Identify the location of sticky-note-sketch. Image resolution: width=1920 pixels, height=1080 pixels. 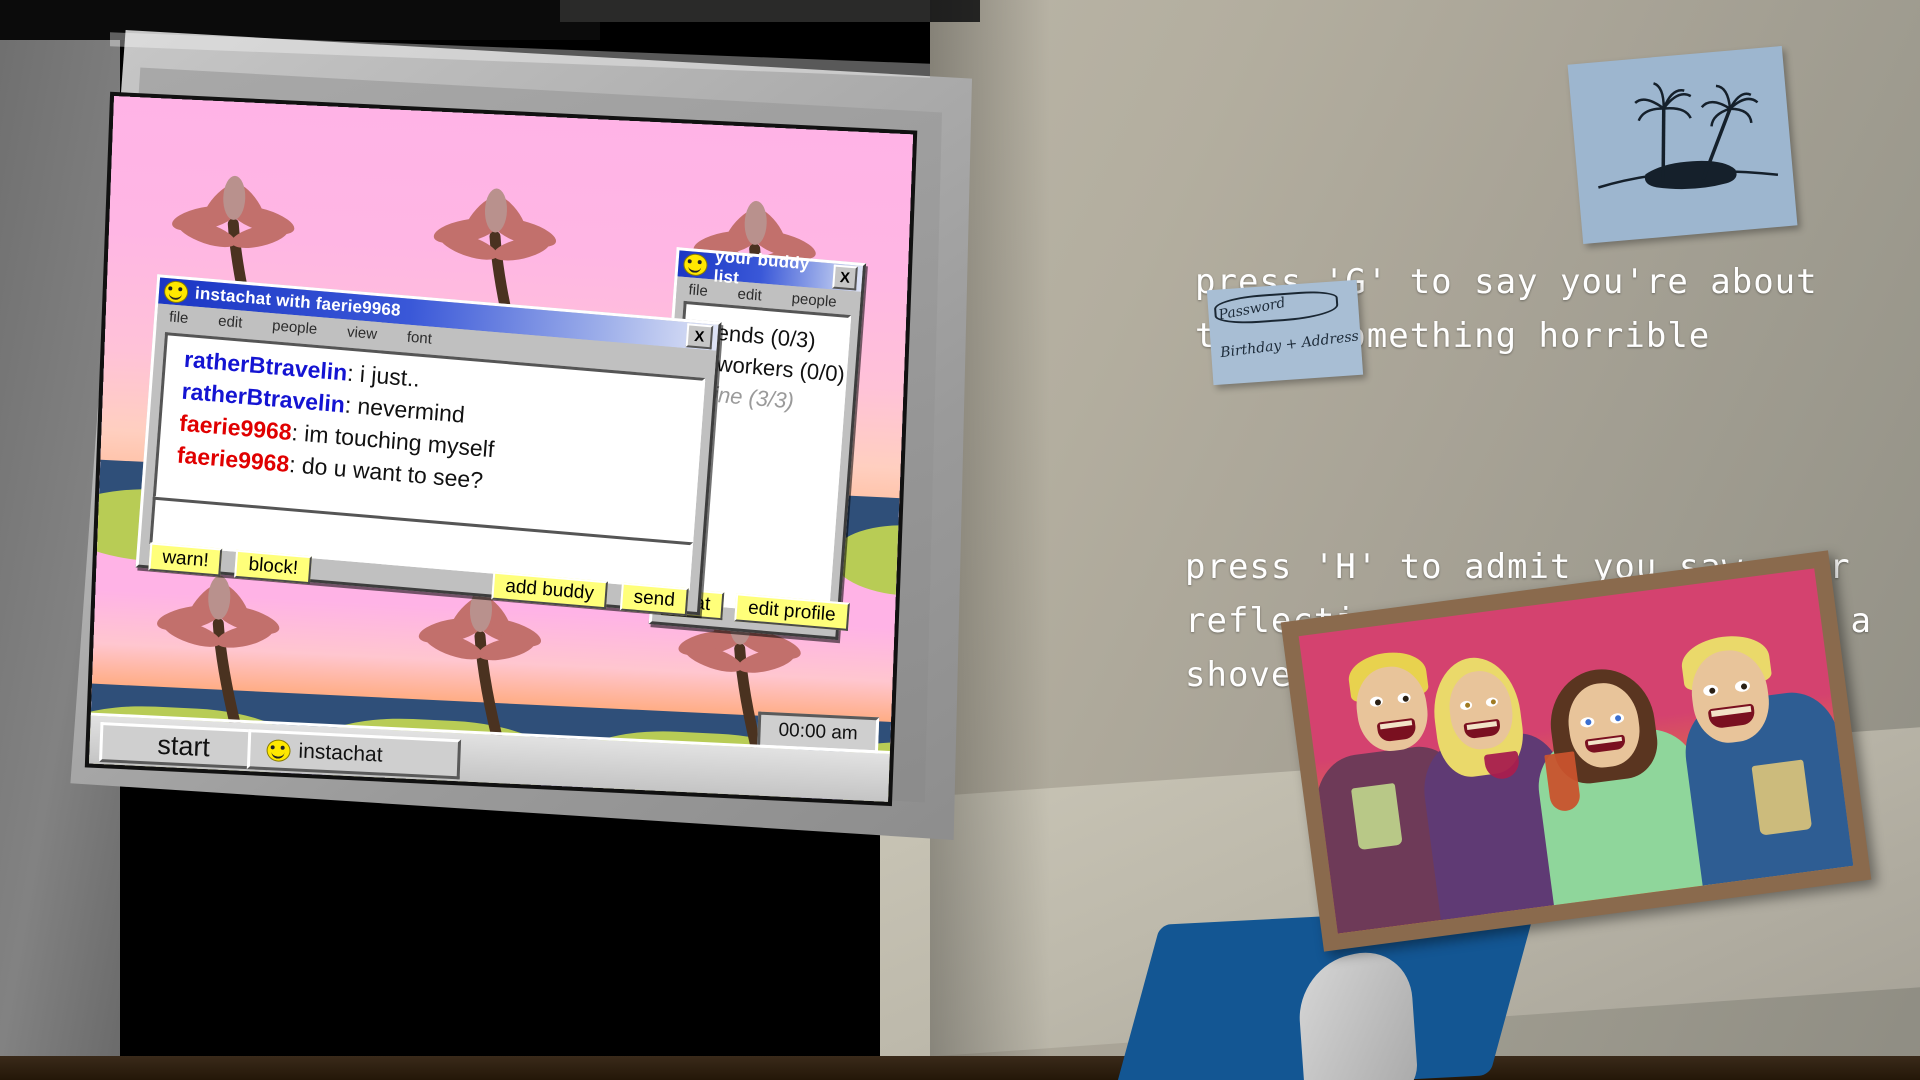
(1682, 145).